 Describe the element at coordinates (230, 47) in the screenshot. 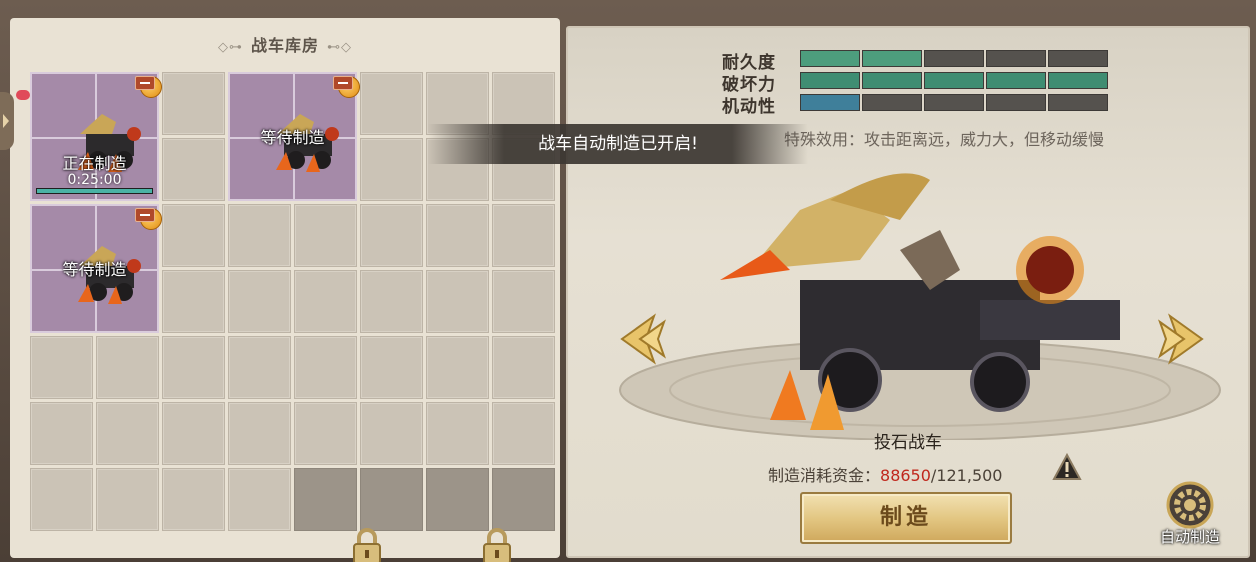

I see `title-ornament-left: ◇⊶` at that location.